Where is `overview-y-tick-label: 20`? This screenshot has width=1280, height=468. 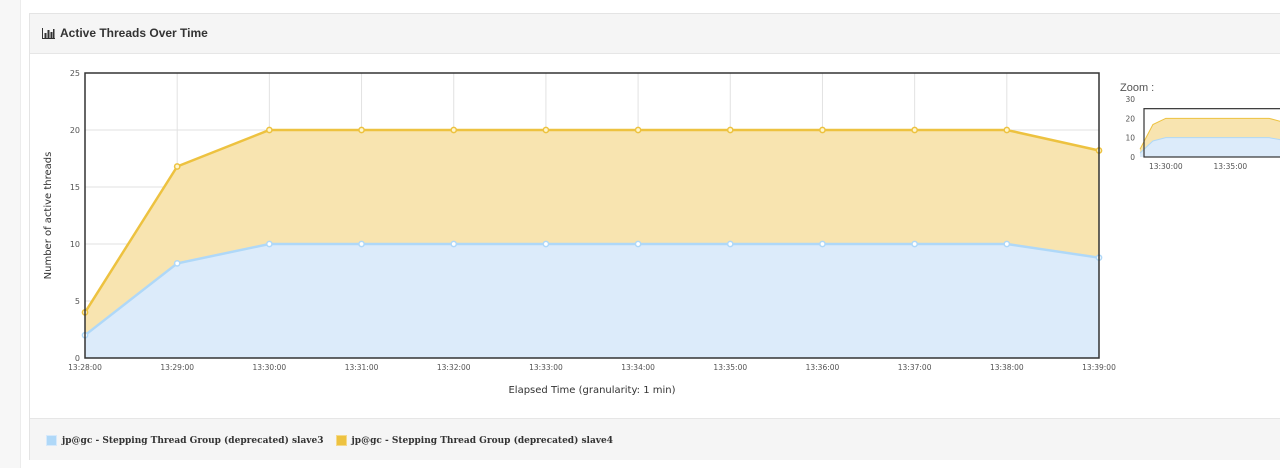
overview-y-tick-label: 20 is located at coordinates (1130, 118).